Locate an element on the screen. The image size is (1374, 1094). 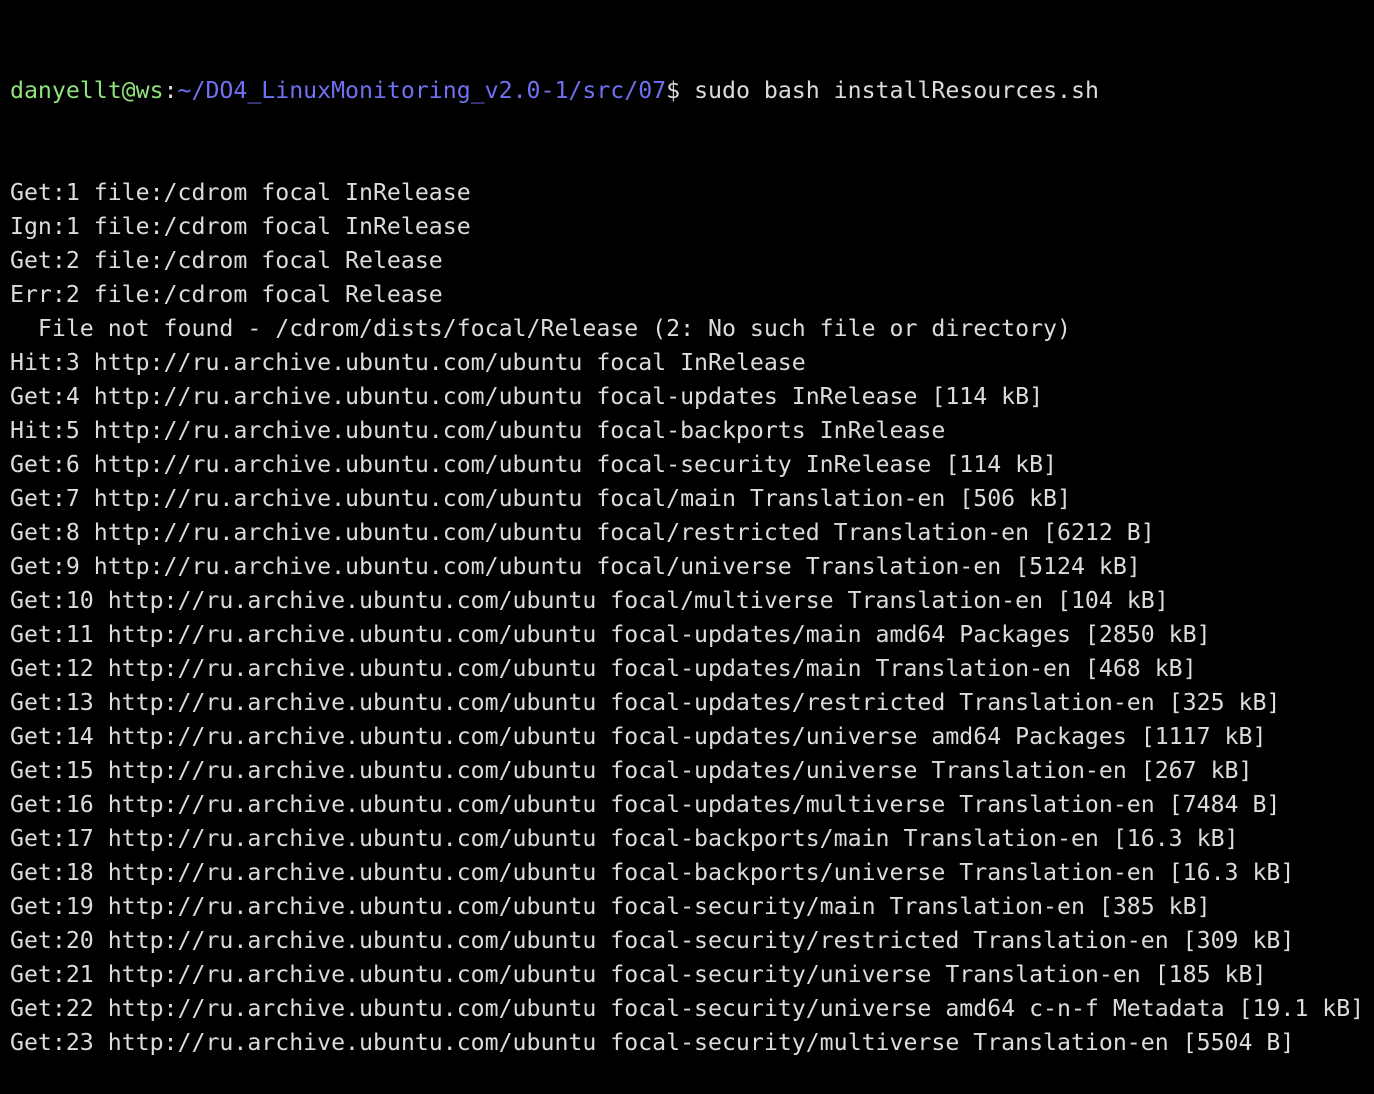
prompt-symbol: $ is located at coordinates (680, 90).